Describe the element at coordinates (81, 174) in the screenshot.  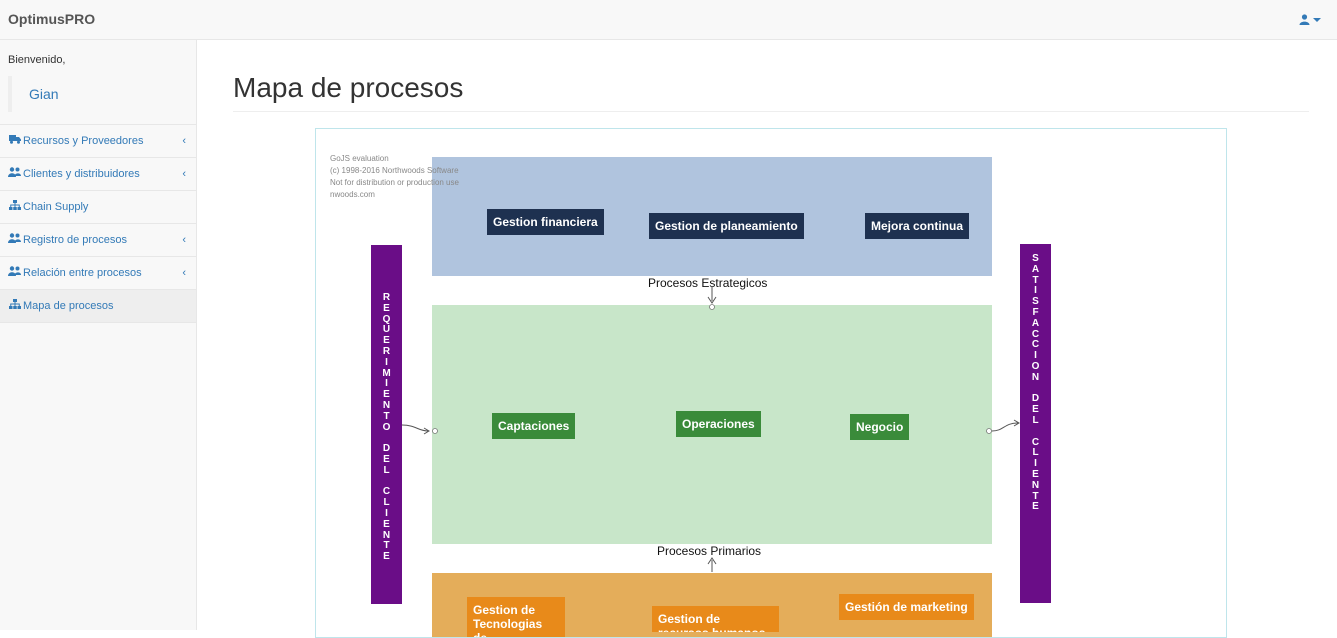
I see `sidebar-item-label: Clientes y distribuidores` at that location.